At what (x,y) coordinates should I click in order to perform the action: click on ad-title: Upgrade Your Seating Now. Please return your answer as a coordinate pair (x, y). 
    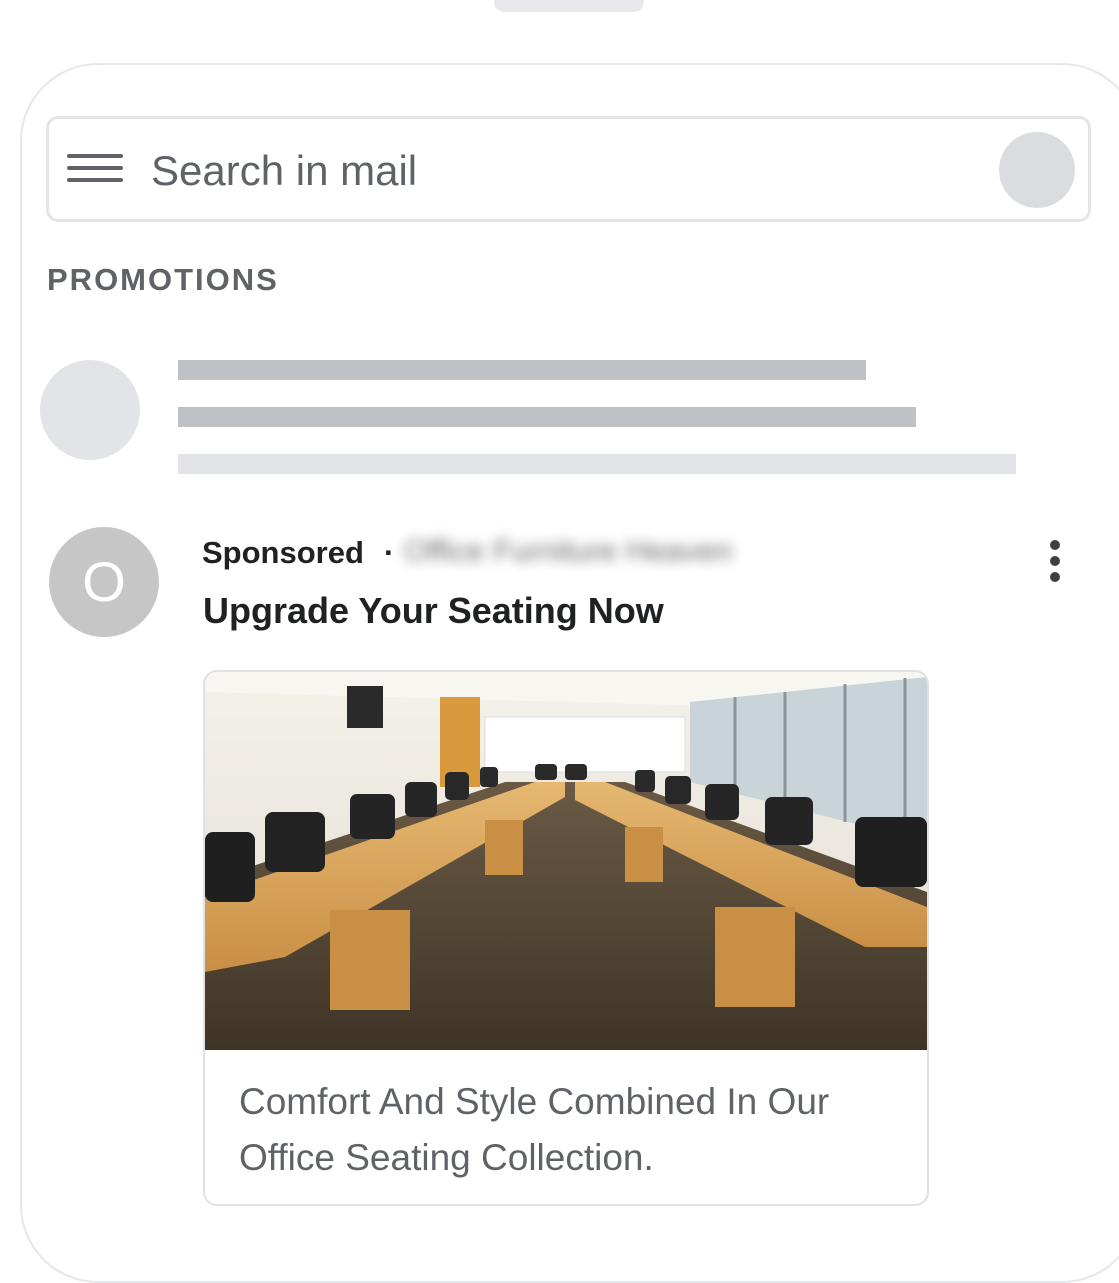
    Looking at the image, I should click on (433, 611).